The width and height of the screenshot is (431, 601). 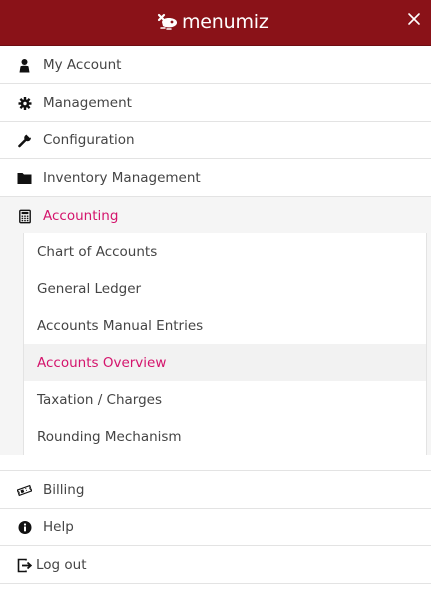 I want to click on menu-item-label: Configuration, so click(x=89, y=140).